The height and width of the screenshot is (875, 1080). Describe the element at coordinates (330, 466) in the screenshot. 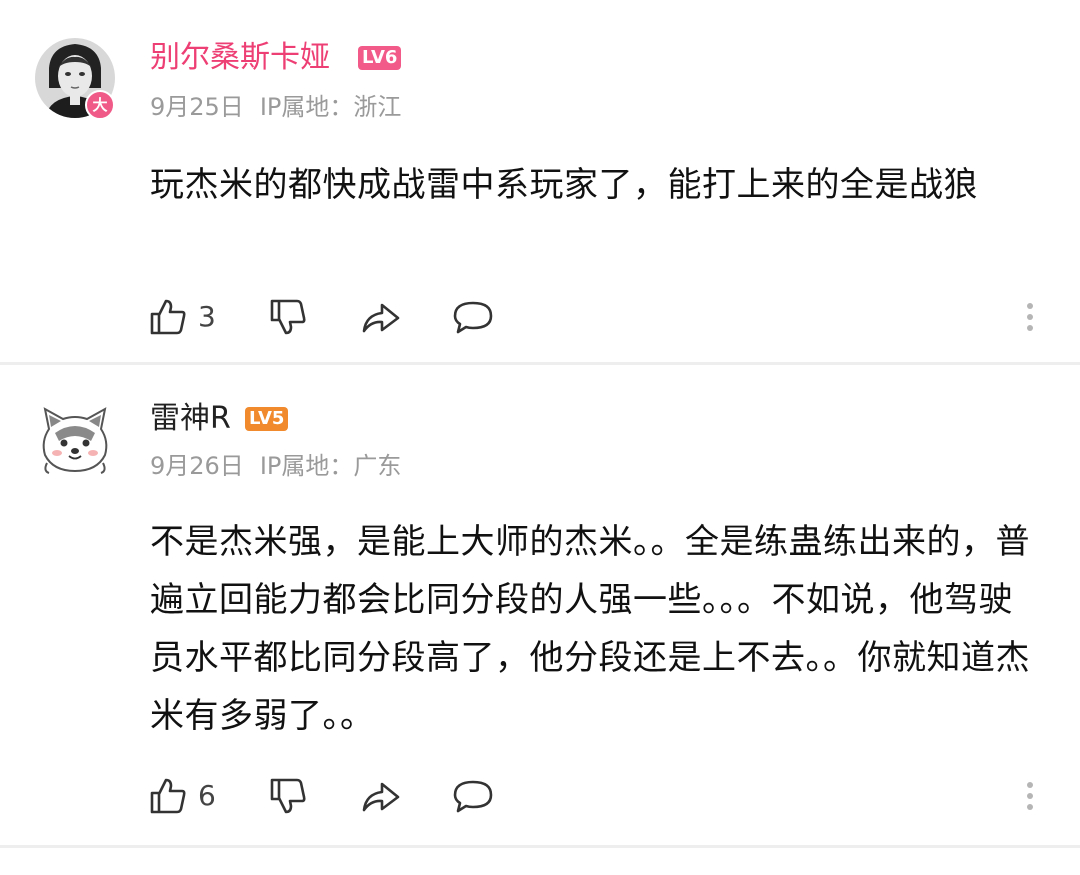

I see `ip-location: IP属地：广东` at that location.